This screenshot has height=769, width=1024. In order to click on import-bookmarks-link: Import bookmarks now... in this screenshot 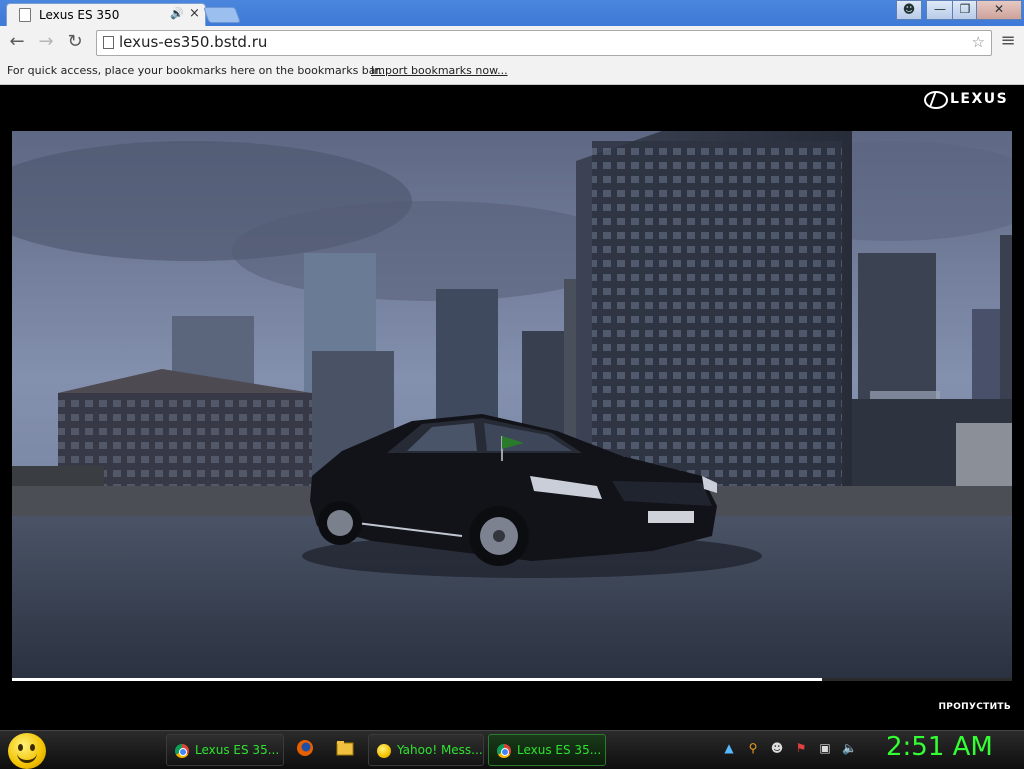, I will do `click(439, 70)`.